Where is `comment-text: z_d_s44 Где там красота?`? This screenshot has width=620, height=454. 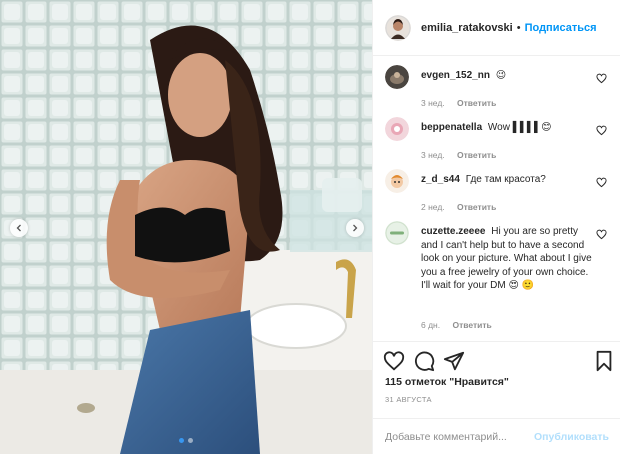
comment-text: z_d_s44 Где там красота? is located at coordinates (507, 180).